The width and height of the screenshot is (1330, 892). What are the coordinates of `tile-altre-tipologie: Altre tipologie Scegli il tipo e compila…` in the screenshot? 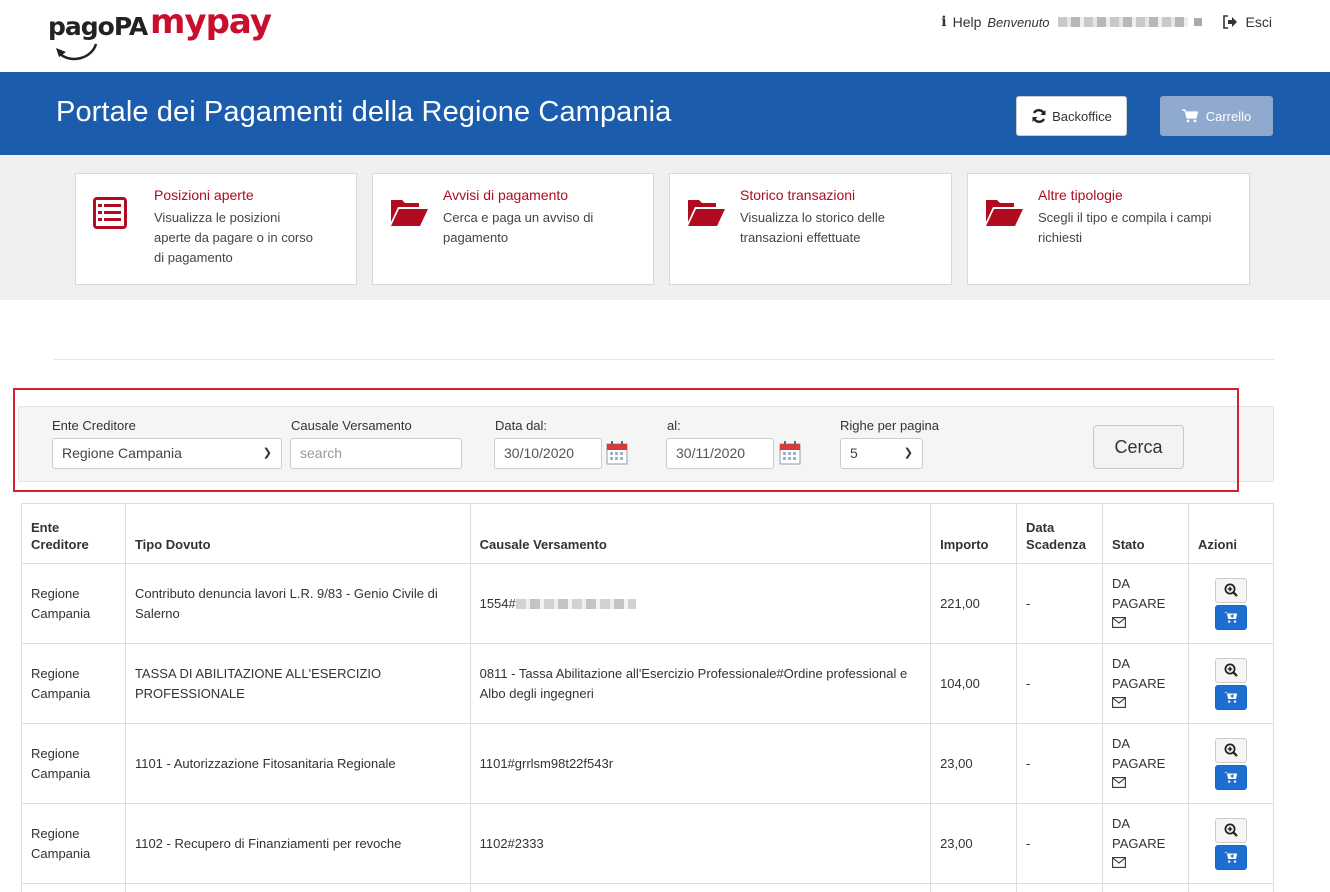 It's located at (1108, 229).